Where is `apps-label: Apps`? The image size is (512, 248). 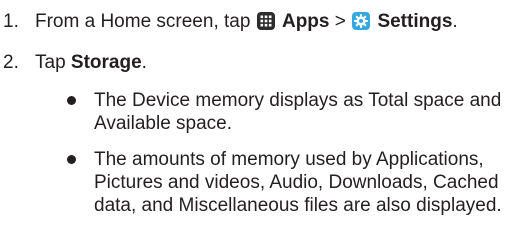 apps-label: Apps is located at coordinates (305, 21).